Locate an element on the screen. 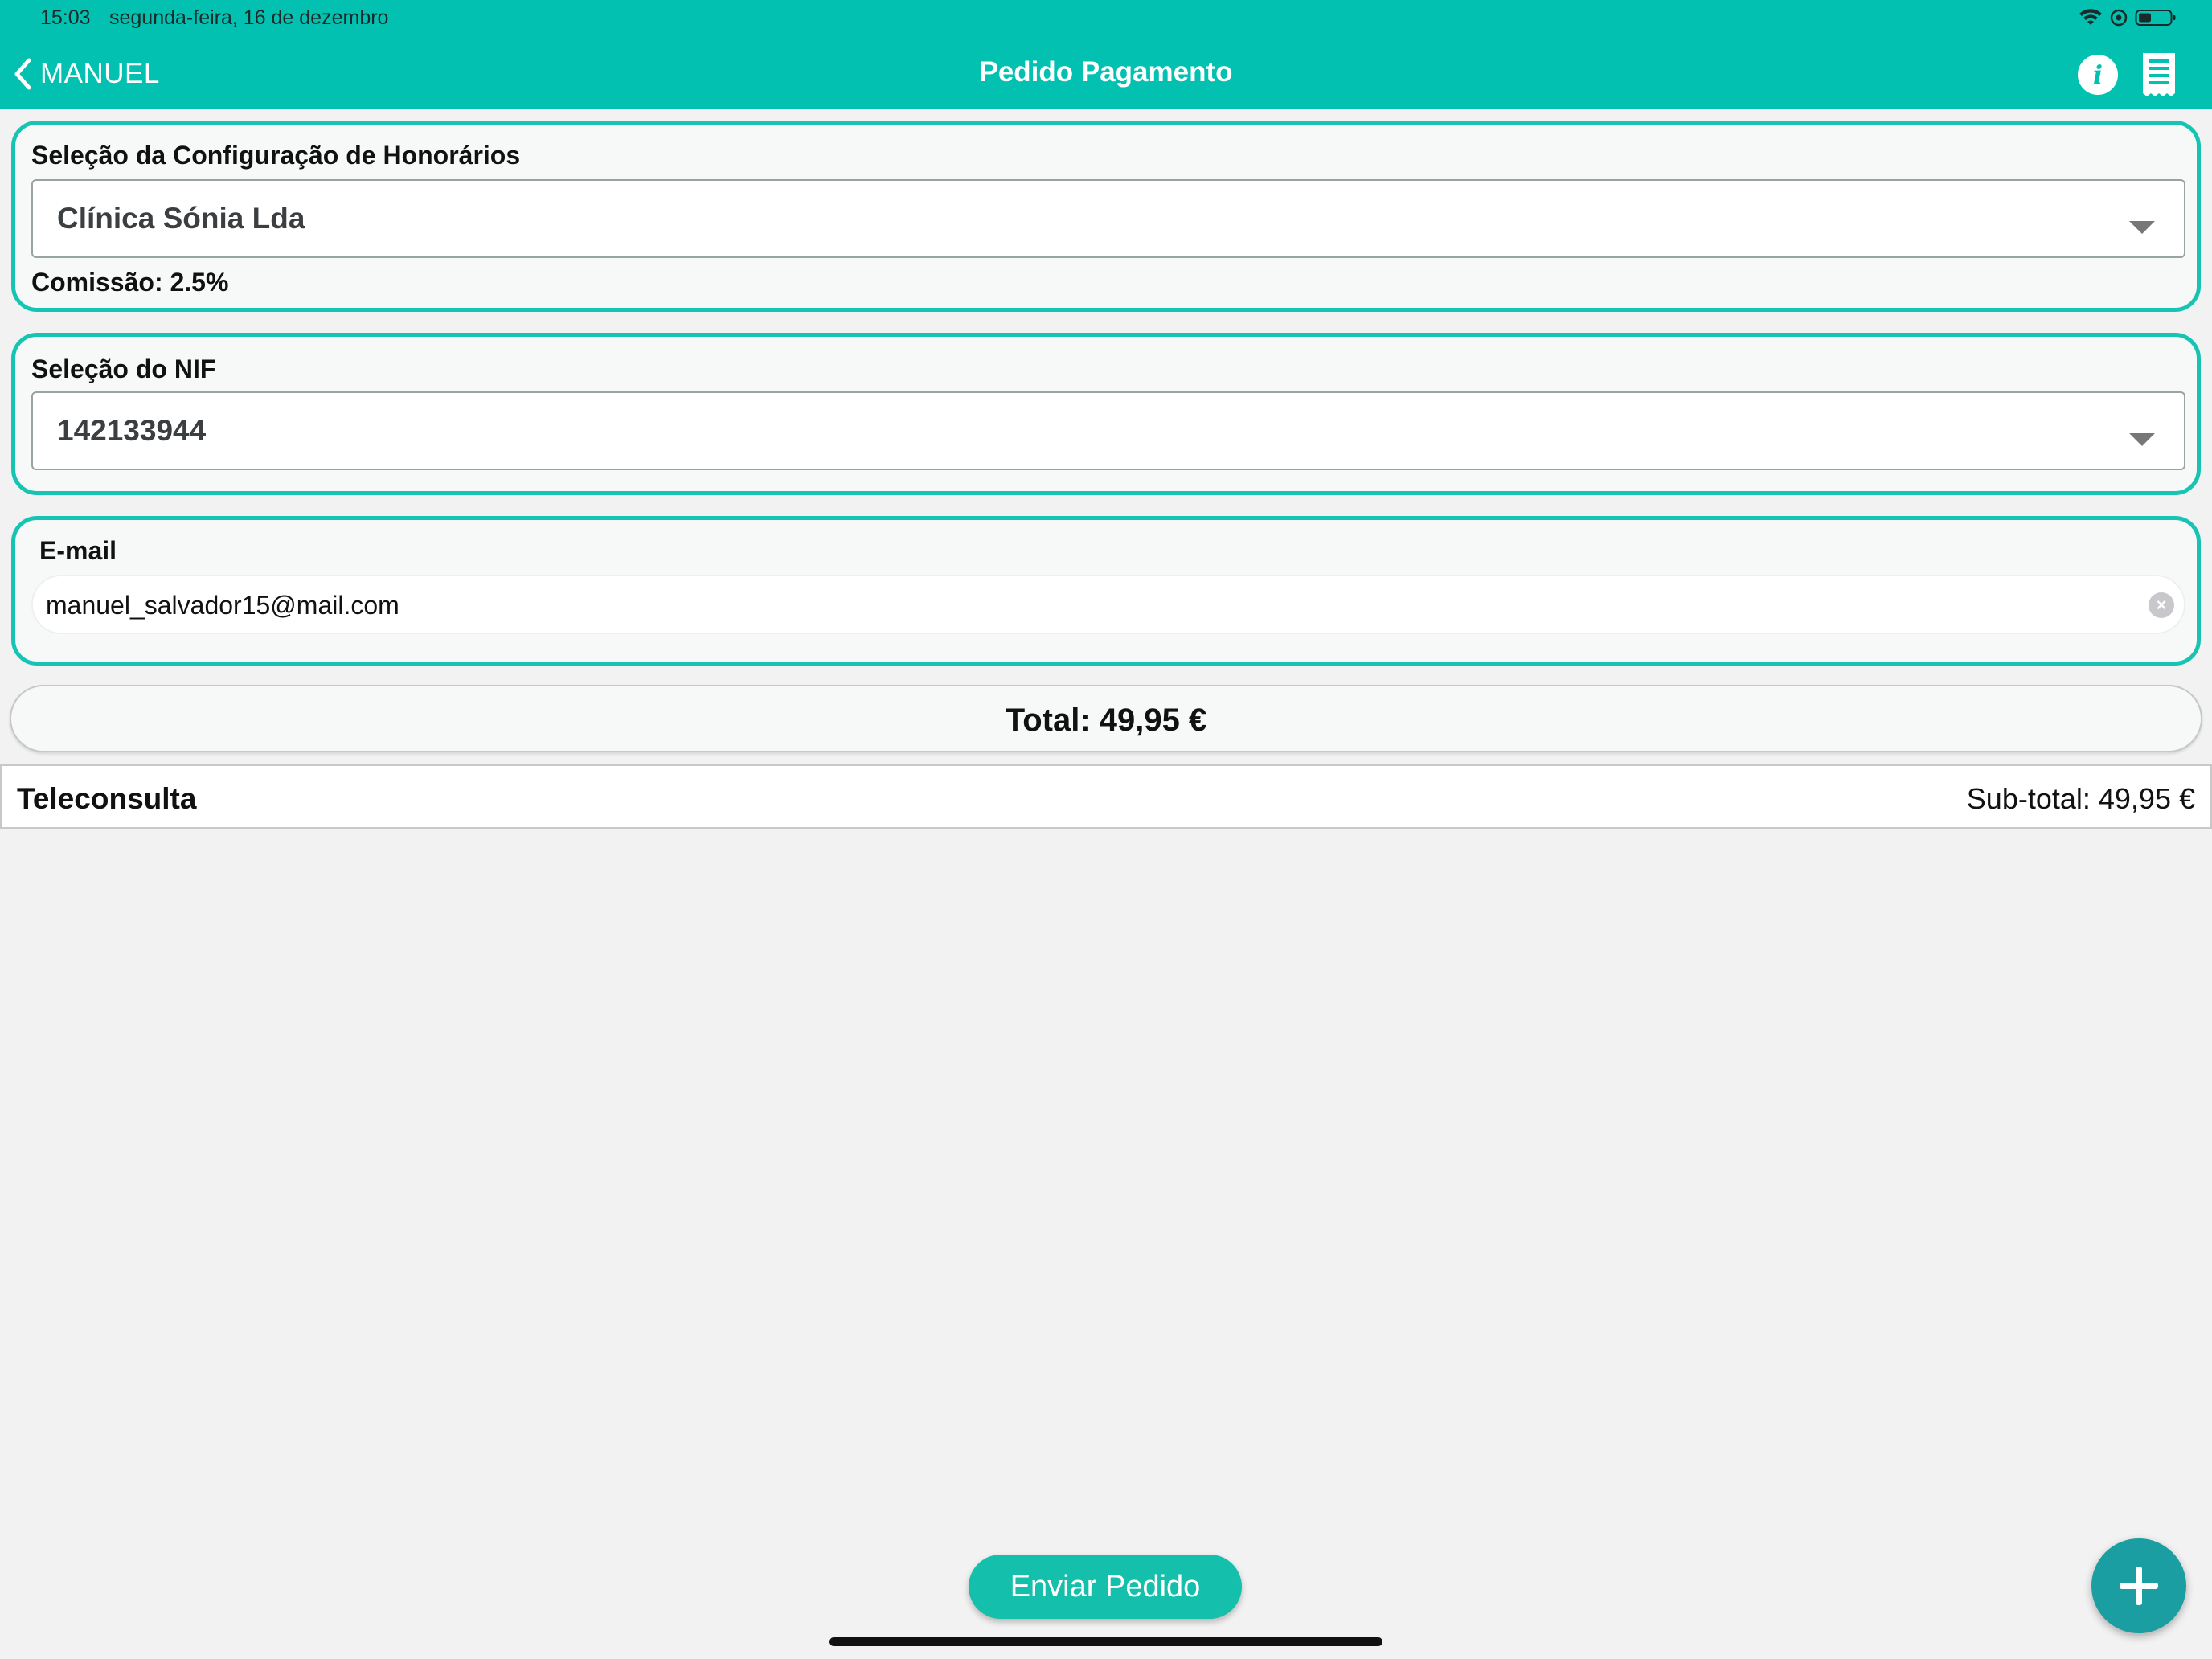 Image resolution: width=2212 pixels, height=1659 pixels. email-value: manuel_salvador15@mail.com is located at coordinates (222, 605).